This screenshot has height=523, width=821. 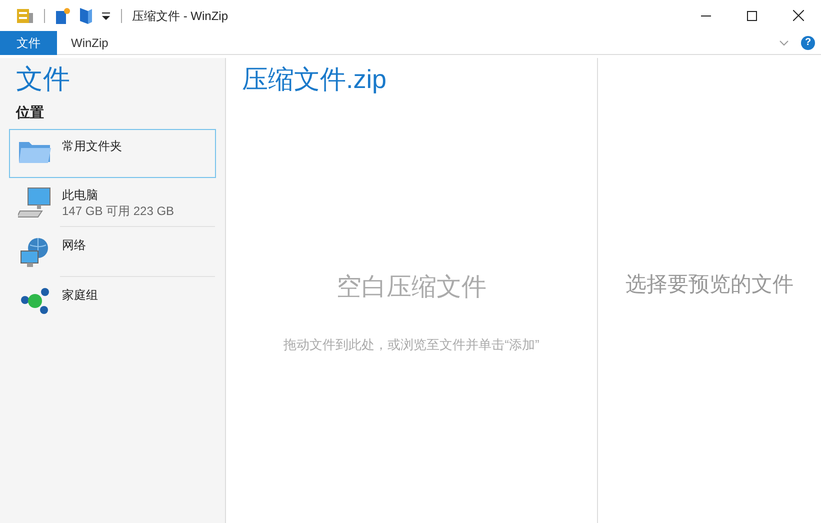 What do you see at coordinates (30, 112) in the screenshot?
I see `section-label: 位置` at bounding box center [30, 112].